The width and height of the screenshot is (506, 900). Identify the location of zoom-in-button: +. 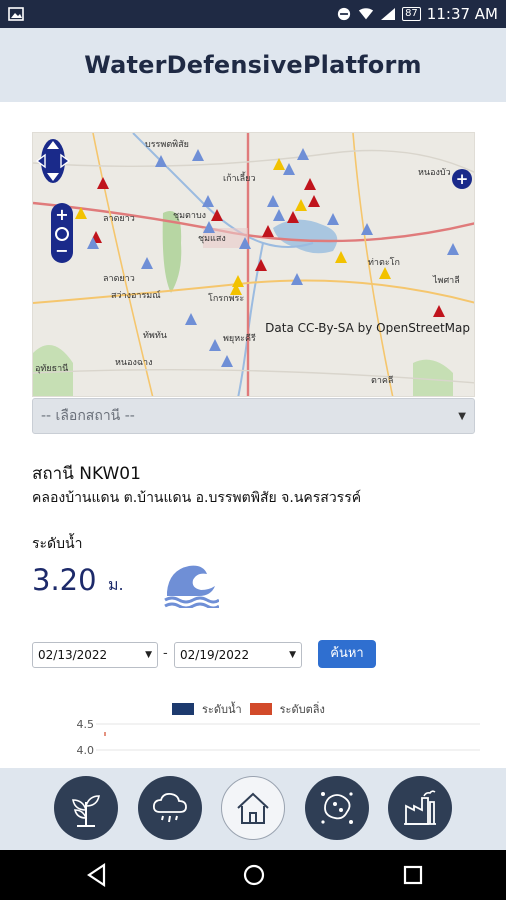
(62, 215).